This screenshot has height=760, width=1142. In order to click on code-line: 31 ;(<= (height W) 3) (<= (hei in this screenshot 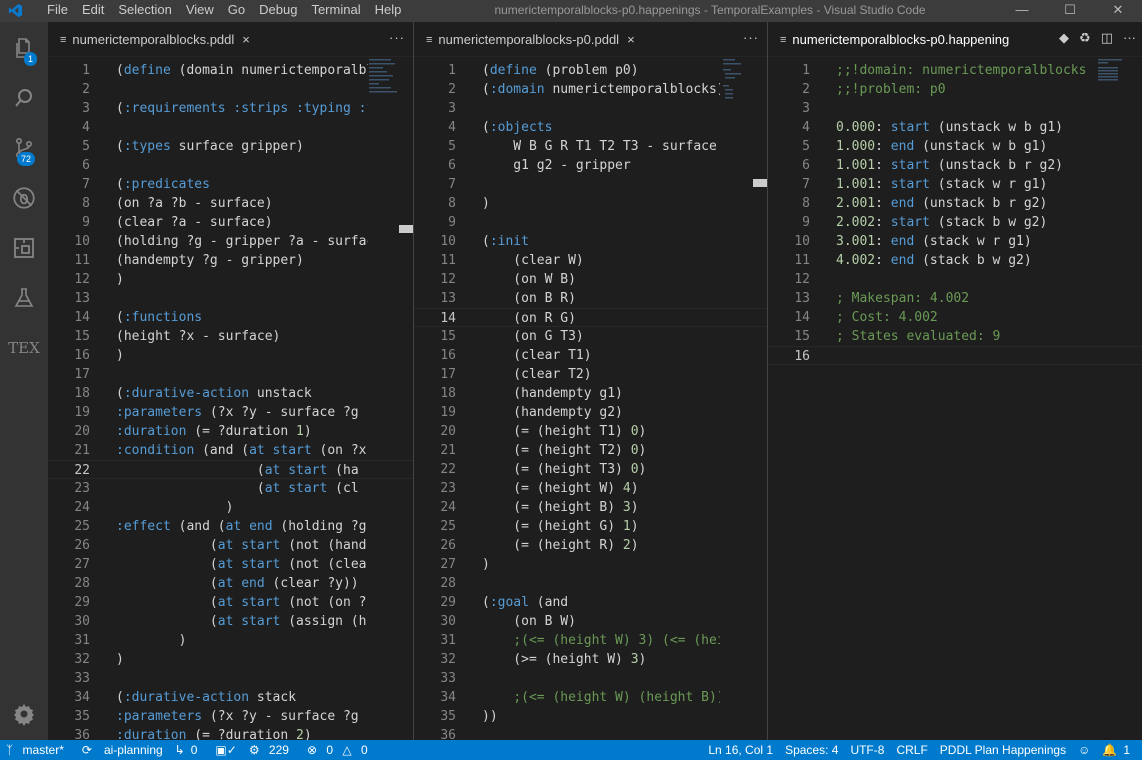, I will do `click(590, 640)`.